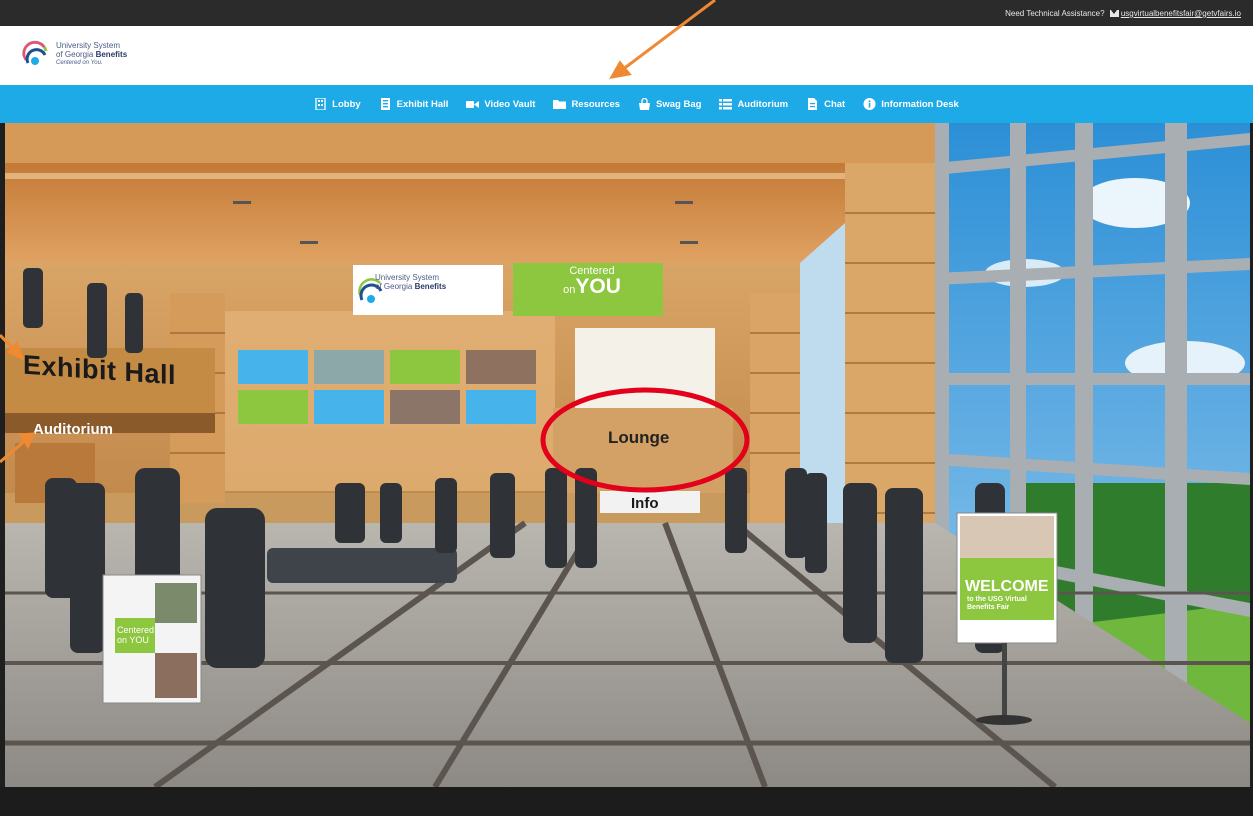 This screenshot has width=1253, height=816. I want to click on nav-label: Auditorium, so click(763, 104).